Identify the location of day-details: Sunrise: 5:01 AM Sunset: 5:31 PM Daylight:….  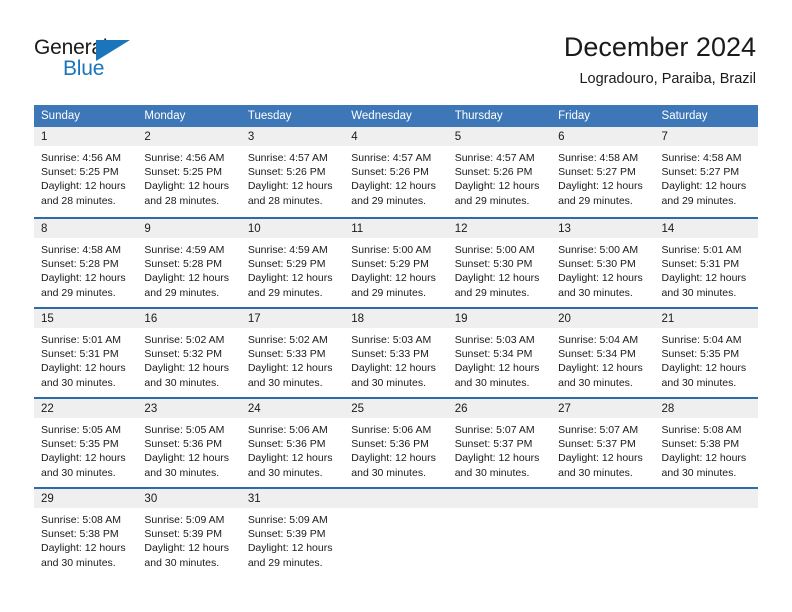
(706, 269).